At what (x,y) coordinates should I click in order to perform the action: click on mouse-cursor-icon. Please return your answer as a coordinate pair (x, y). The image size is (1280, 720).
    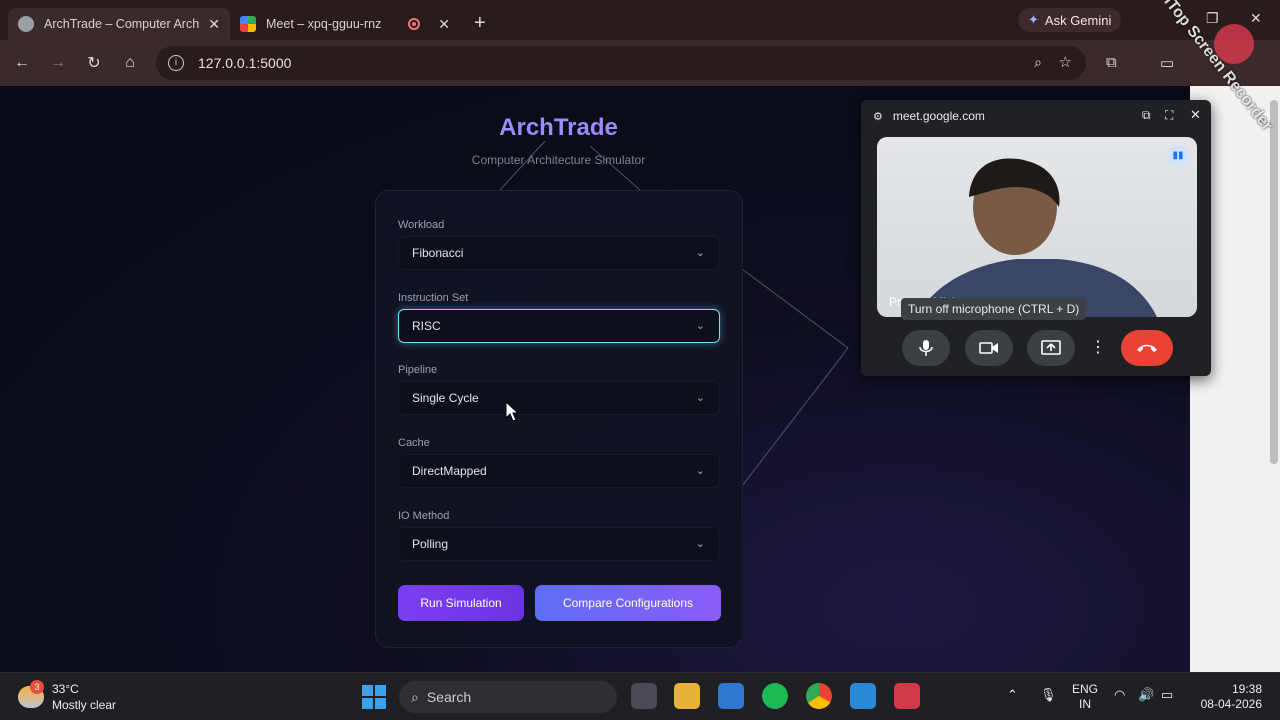
    Looking at the image, I should click on (512, 411).